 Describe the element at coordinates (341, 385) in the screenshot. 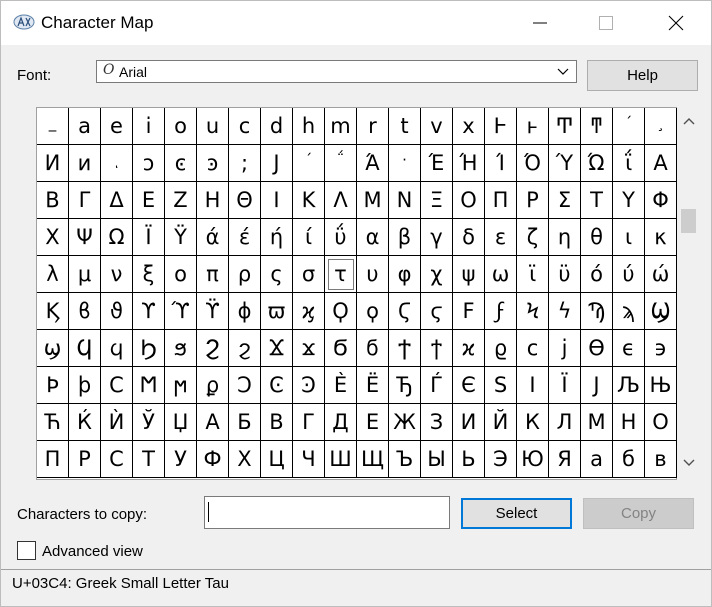

I see `character-cell: Ѐ` at that location.